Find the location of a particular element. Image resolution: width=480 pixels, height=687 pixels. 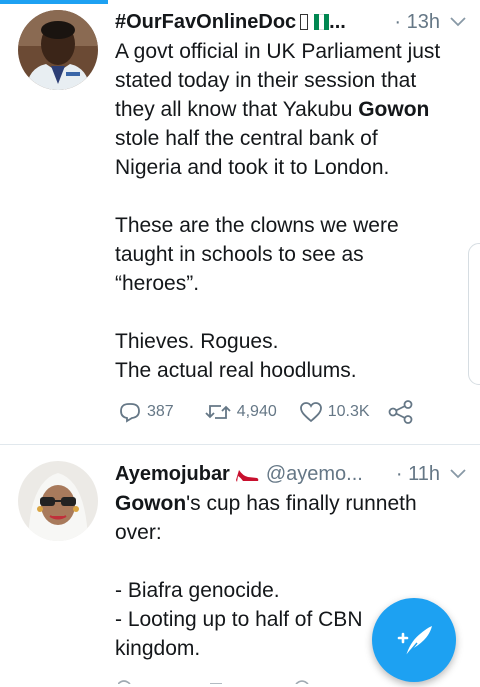

tweet-text-line: stole half the central bank of is located at coordinates (290, 138).